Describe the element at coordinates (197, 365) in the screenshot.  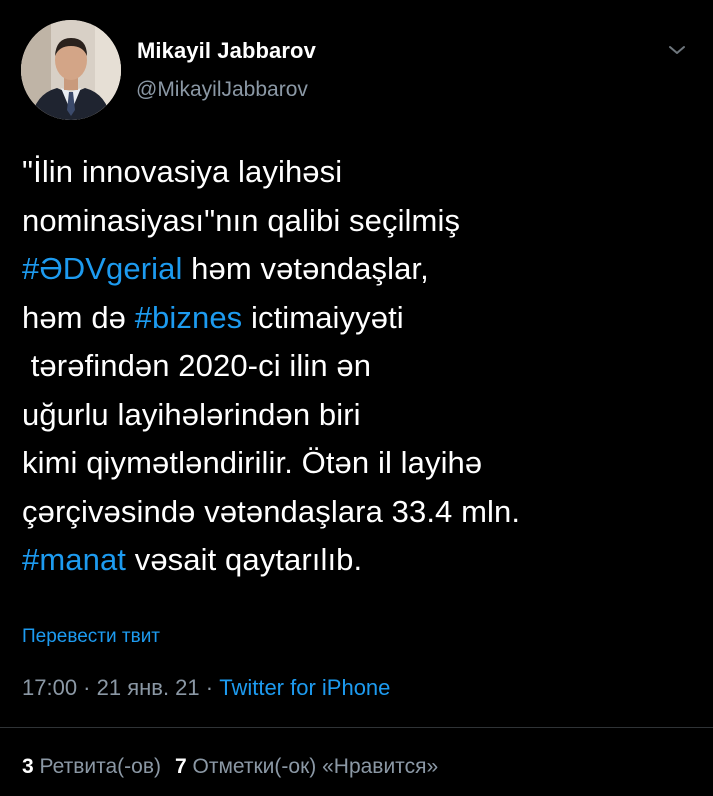
I see `tweet-line: tərəfindən 2020-ci ilin ən` at that location.